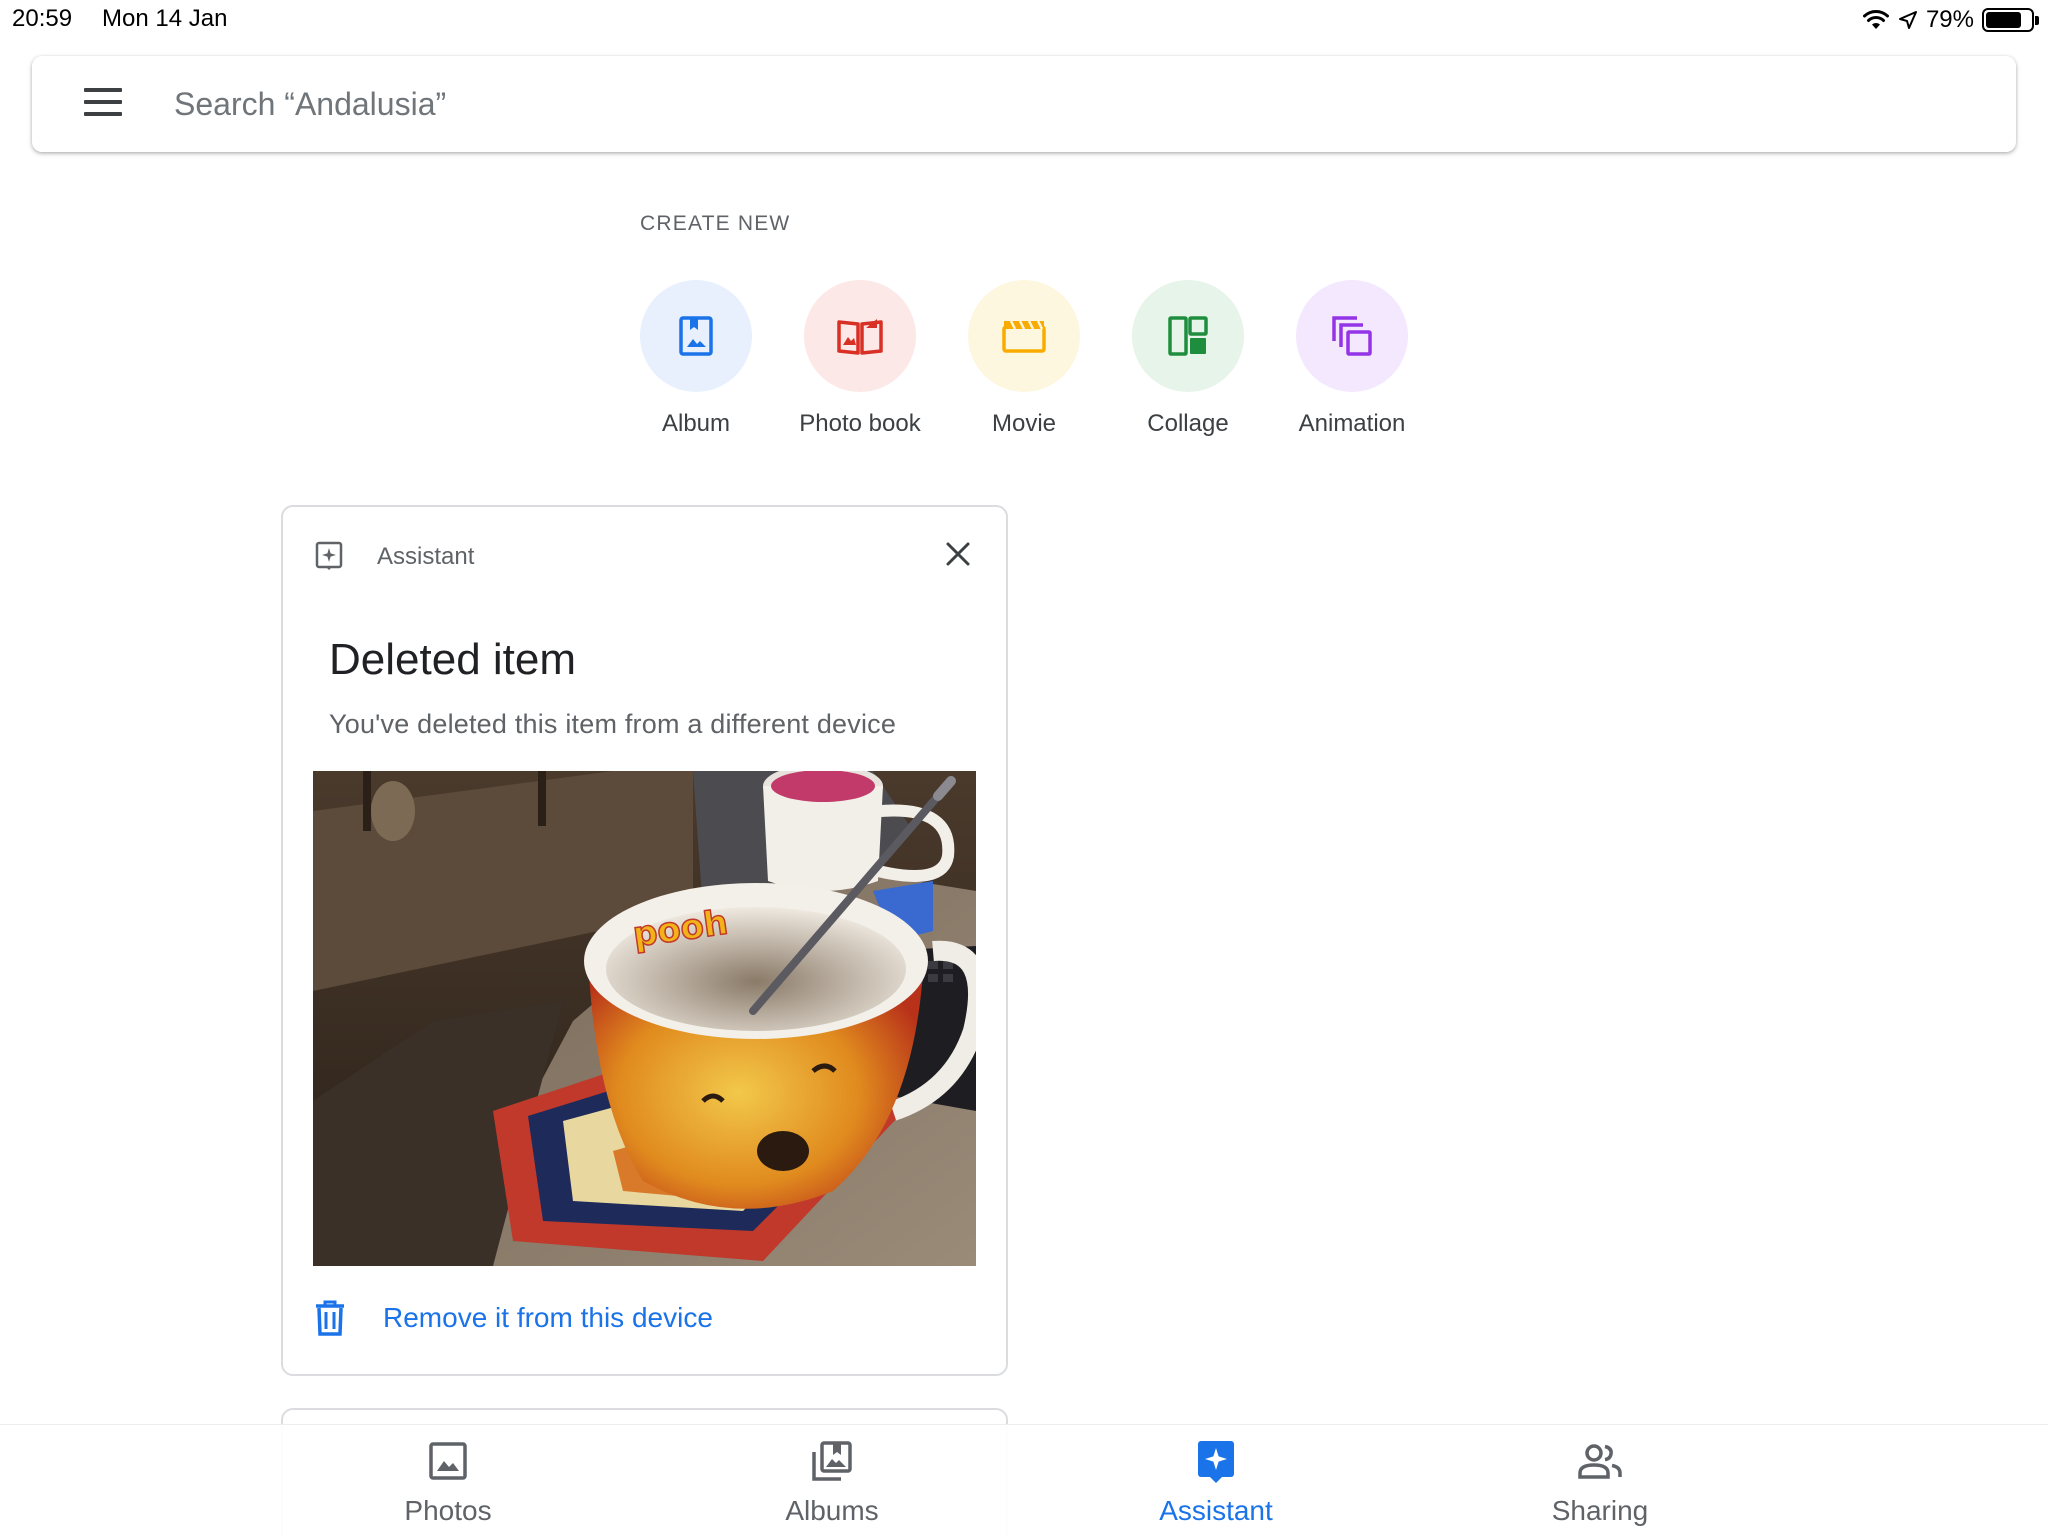 This screenshot has width=2048, height=1536. Describe the element at coordinates (958, 554) in the screenshot. I see `close-icon` at that location.